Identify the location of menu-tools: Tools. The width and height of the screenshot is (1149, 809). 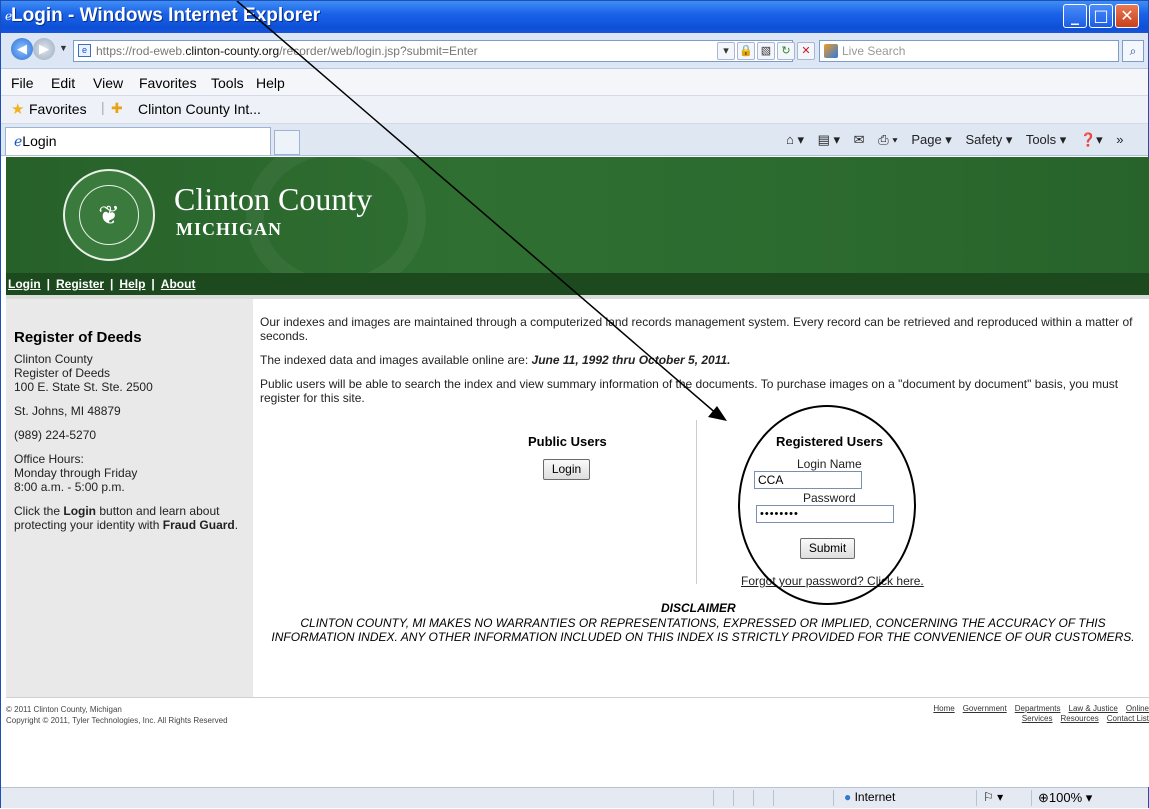
(227, 83).